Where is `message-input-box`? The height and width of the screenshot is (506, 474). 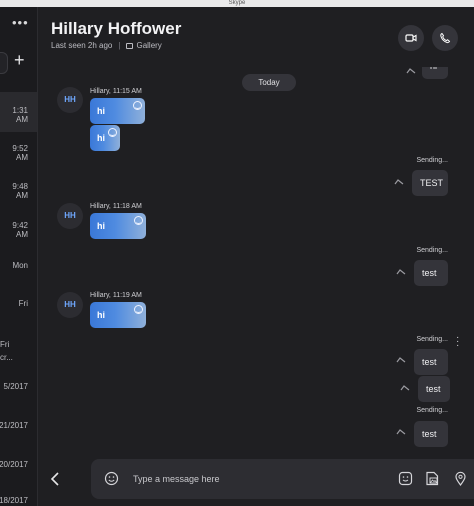
message-input-box is located at coordinates (282, 479).